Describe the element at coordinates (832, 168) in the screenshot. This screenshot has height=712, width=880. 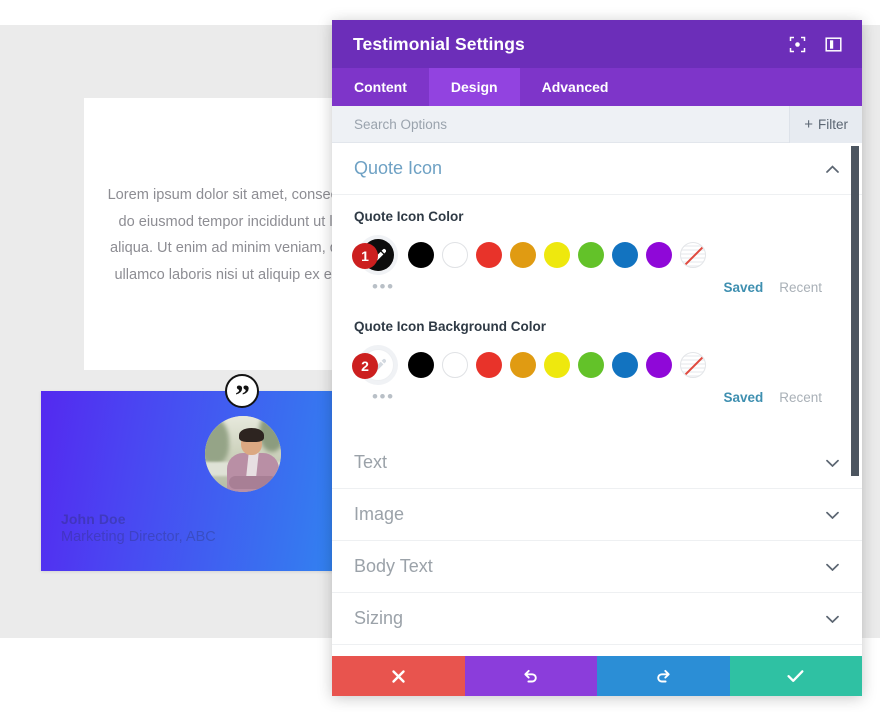
I see `chevron-up-icon` at that location.